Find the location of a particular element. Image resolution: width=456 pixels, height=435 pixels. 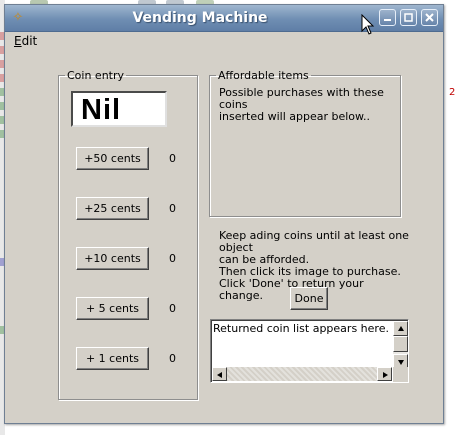

close-button is located at coordinates (429, 17).